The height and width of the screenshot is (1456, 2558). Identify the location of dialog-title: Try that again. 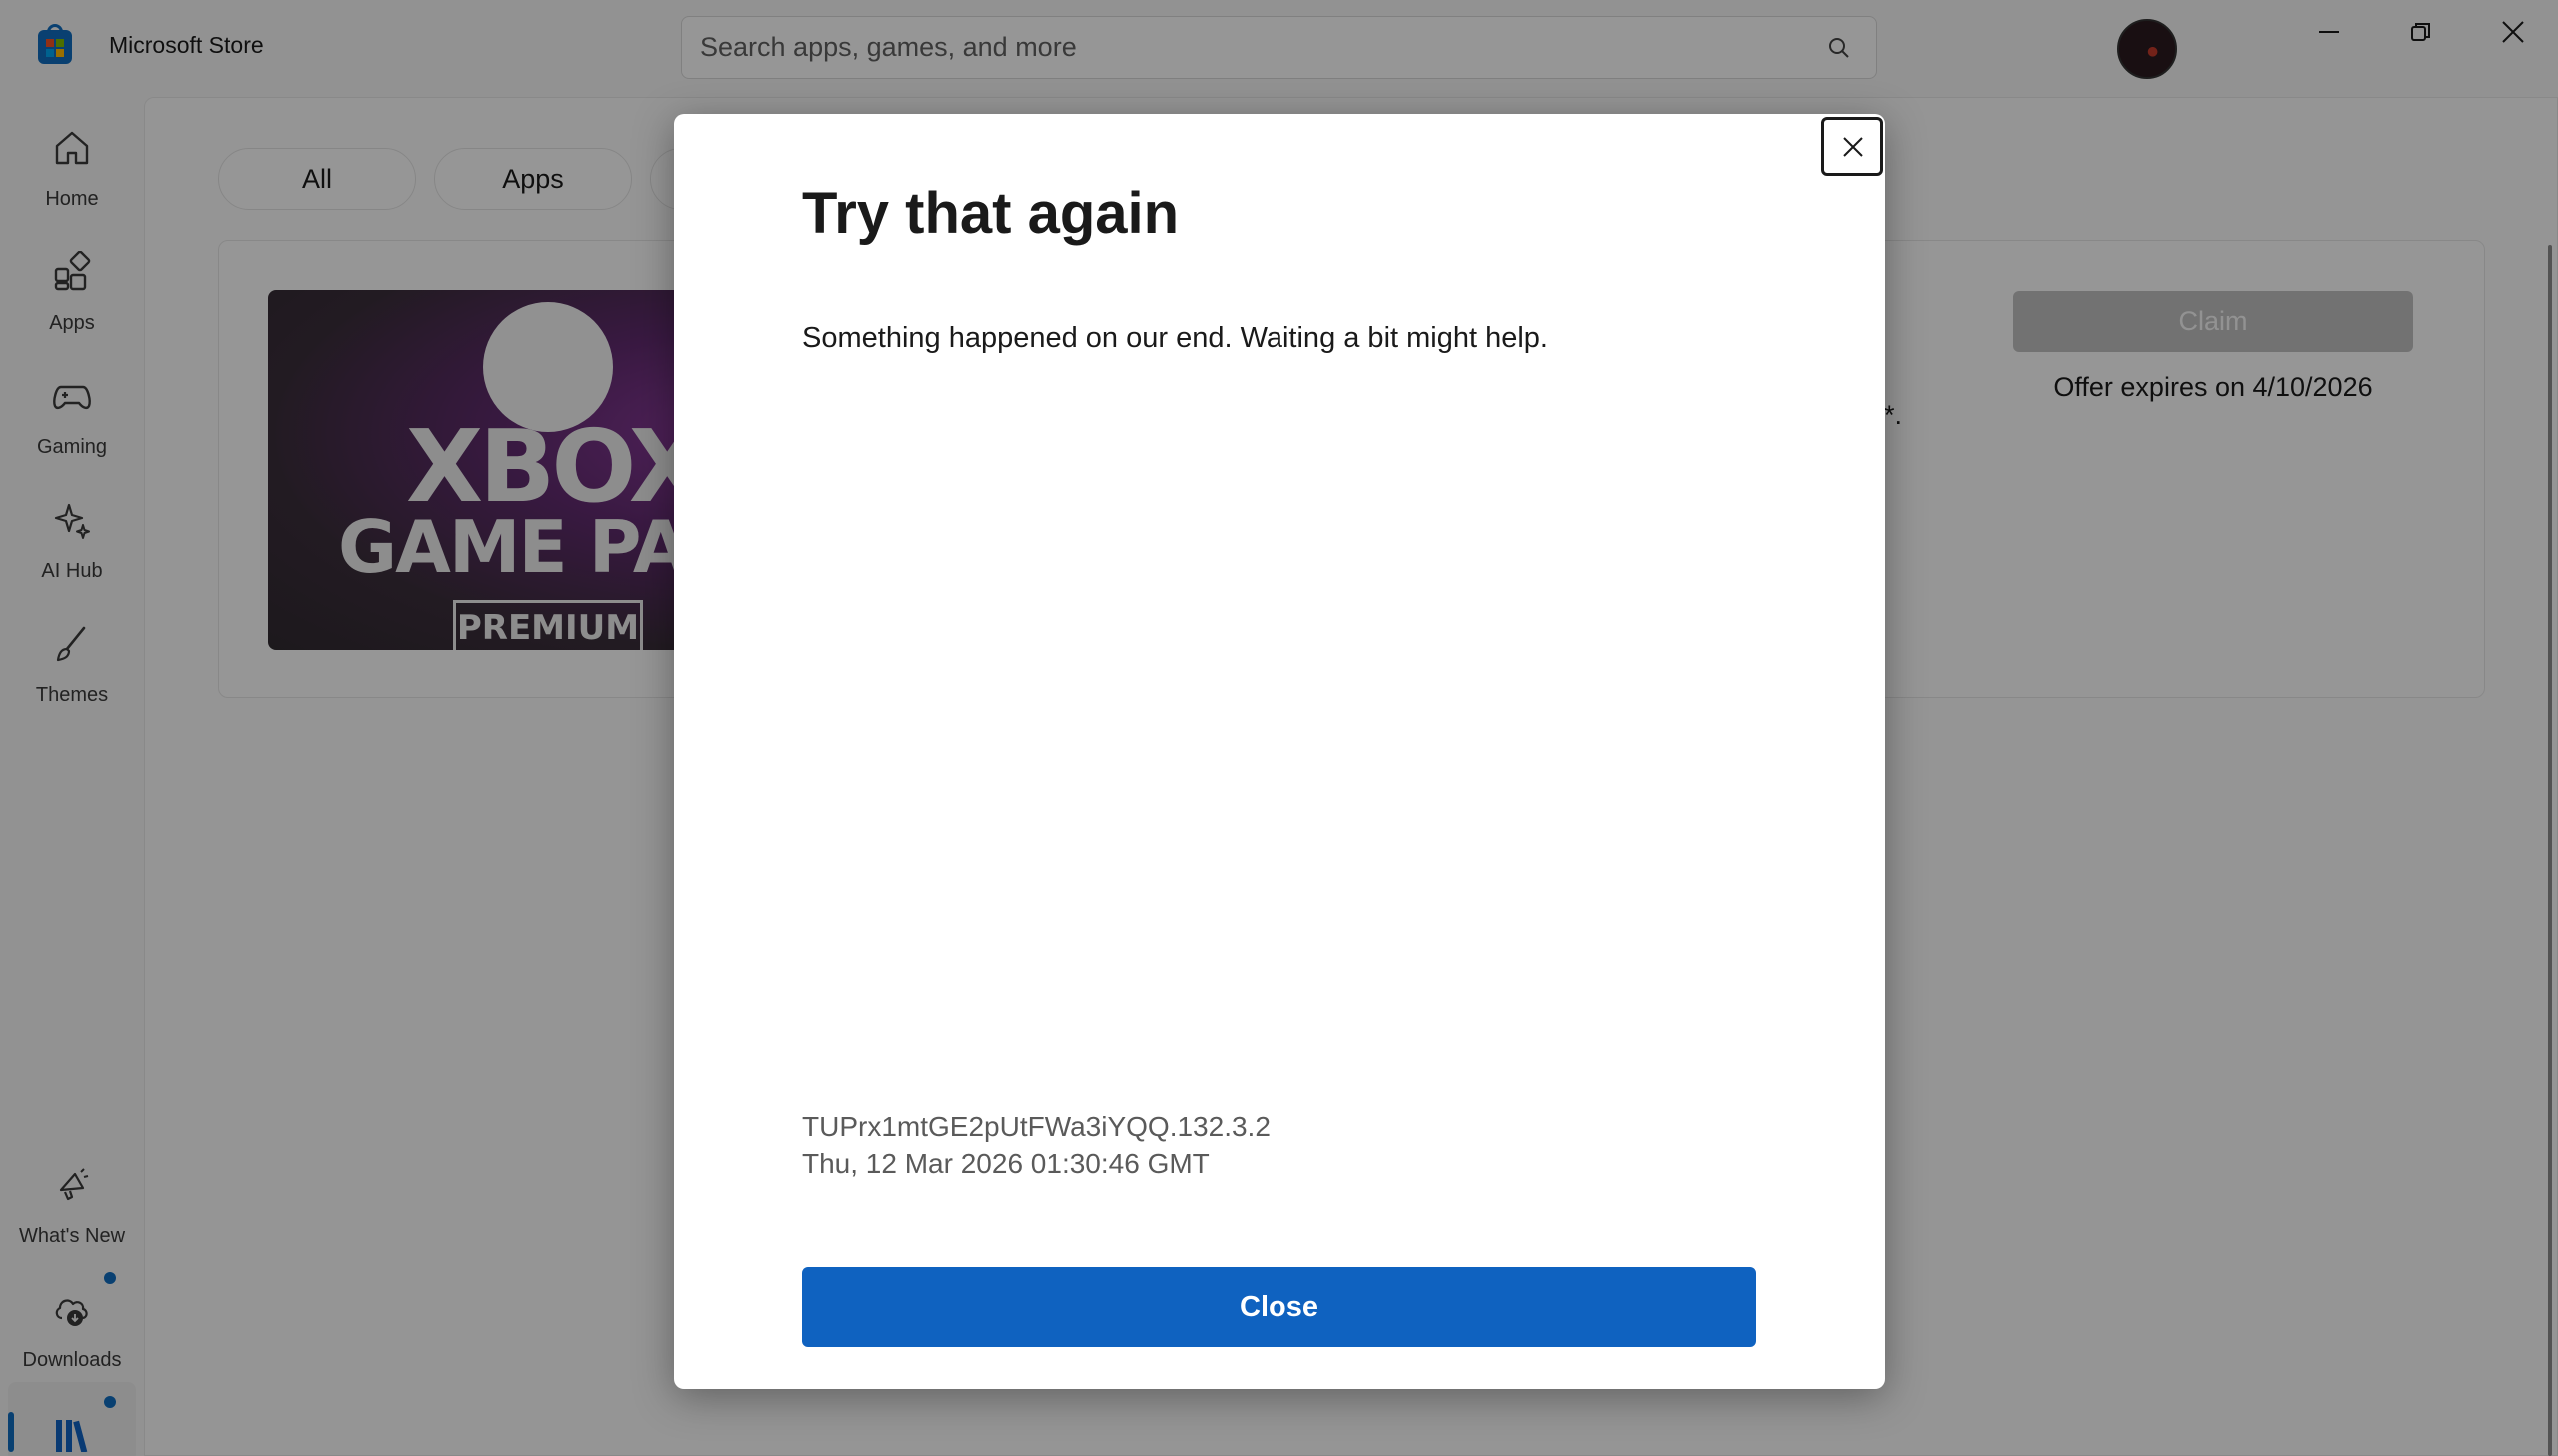
(991, 213).